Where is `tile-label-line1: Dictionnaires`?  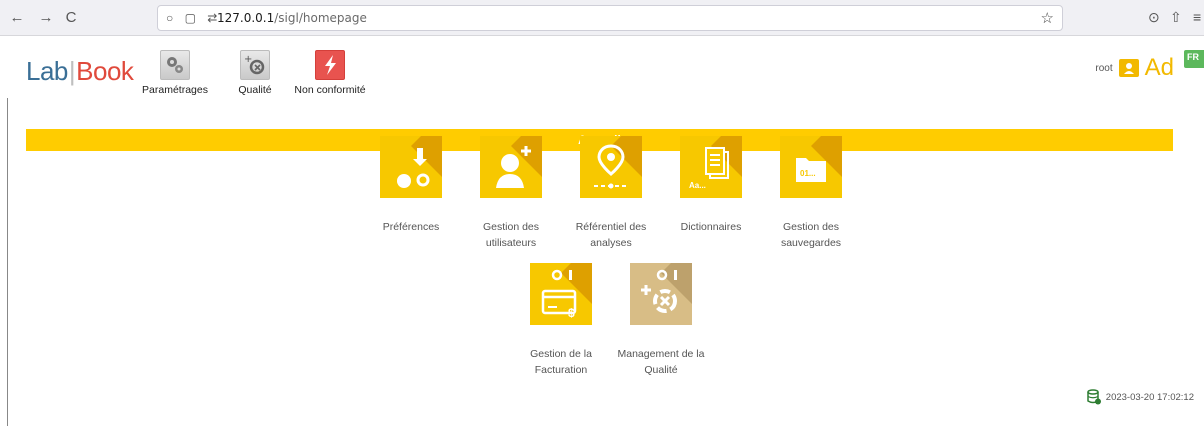 tile-label-line1: Dictionnaires is located at coordinates (711, 227).